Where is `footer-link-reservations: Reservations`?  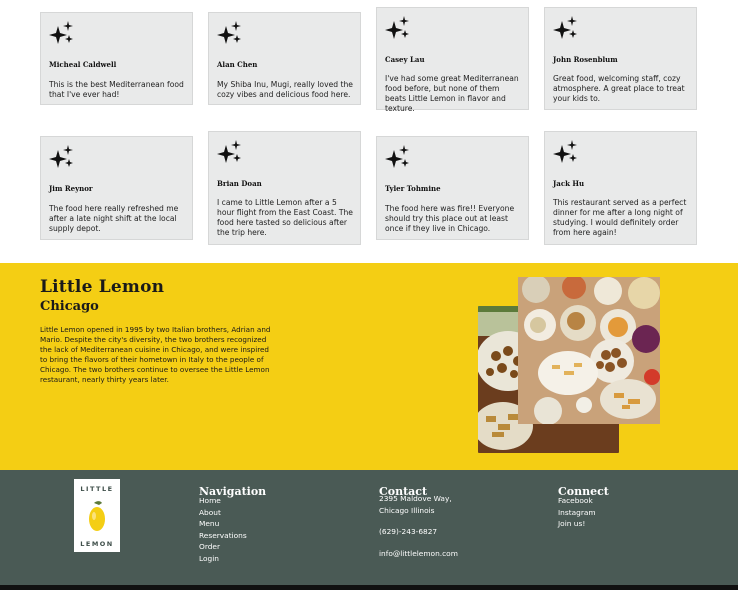
footer-link-reservations: Reservations is located at coordinates (223, 536).